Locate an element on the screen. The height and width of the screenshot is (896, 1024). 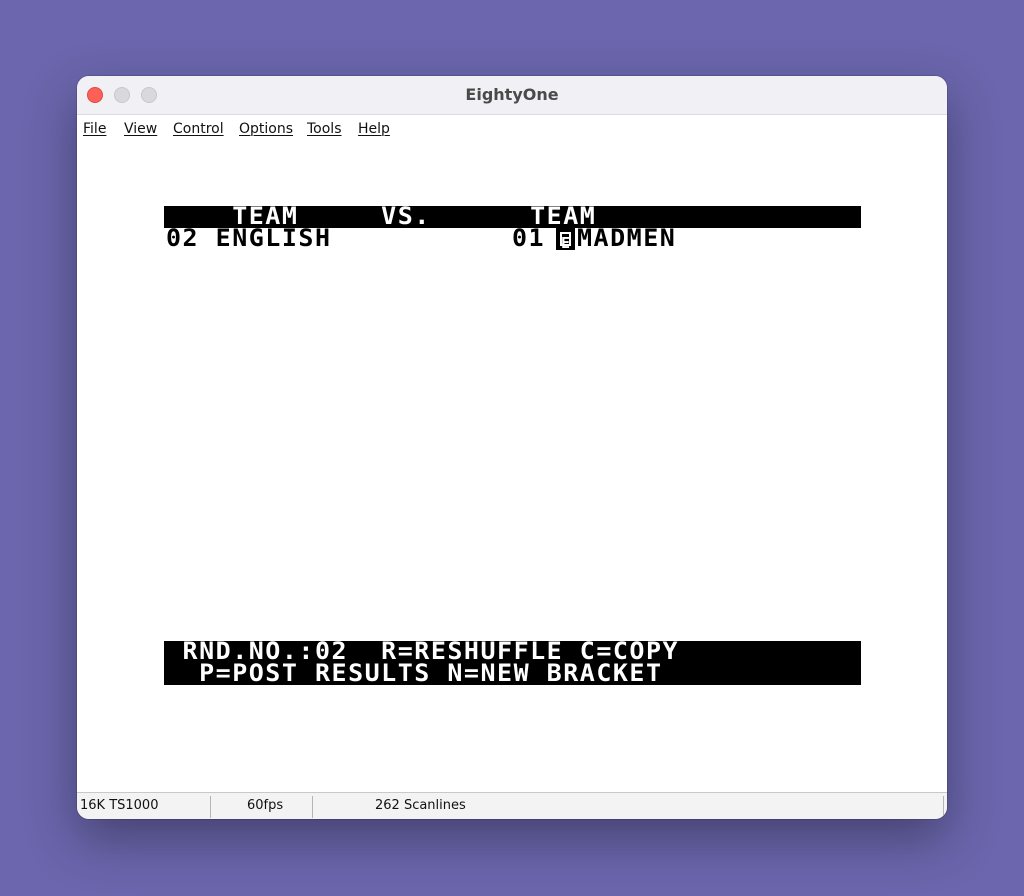
match-right-team: MADMEN is located at coordinates (627, 238).